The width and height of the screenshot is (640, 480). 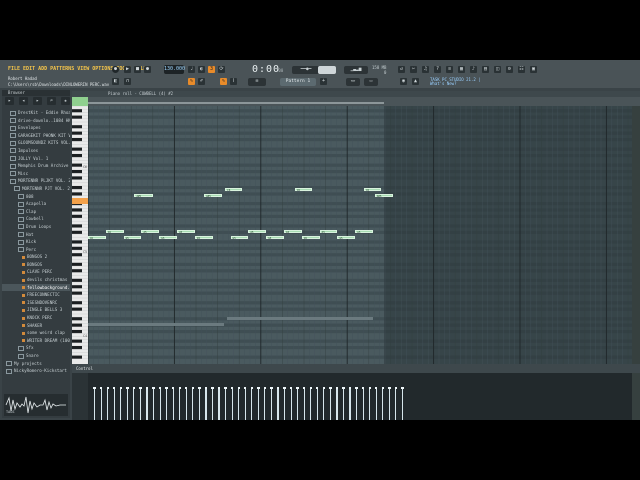 What do you see at coordinates (36, 197) in the screenshot?
I see `browser-folder: 808` at bounding box center [36, 197].